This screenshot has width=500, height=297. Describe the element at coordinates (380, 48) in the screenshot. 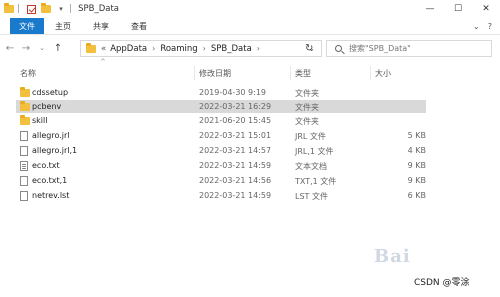

I see `search-placeholder: 搜索"SPB_Data"` at that location.